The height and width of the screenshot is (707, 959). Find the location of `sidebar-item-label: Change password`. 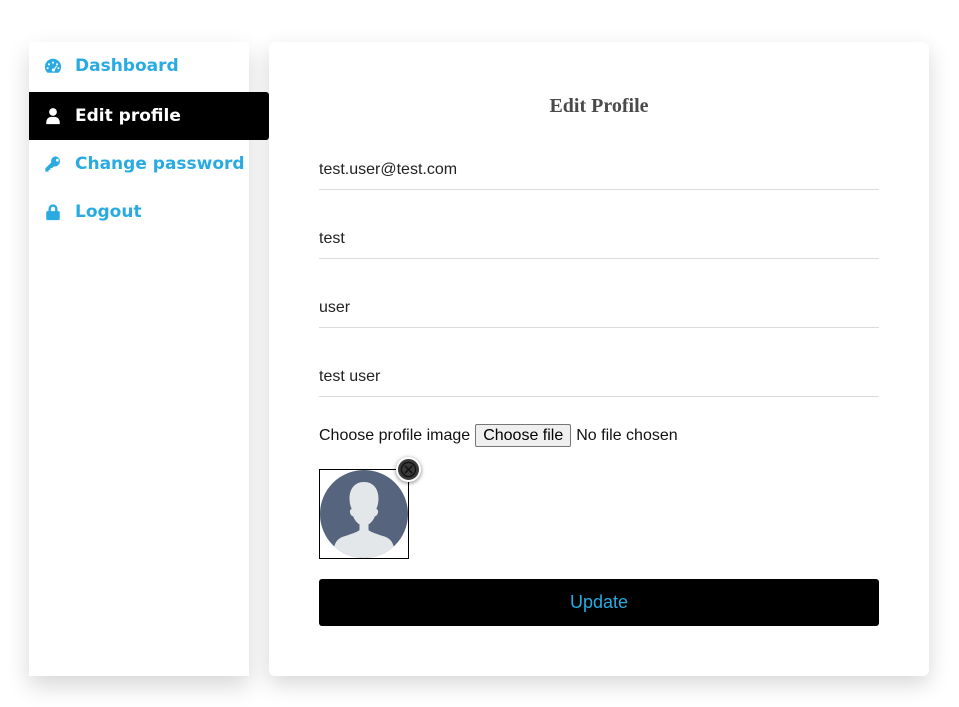

sidebar-item-label: Change password is located at coordinates (160, 164).